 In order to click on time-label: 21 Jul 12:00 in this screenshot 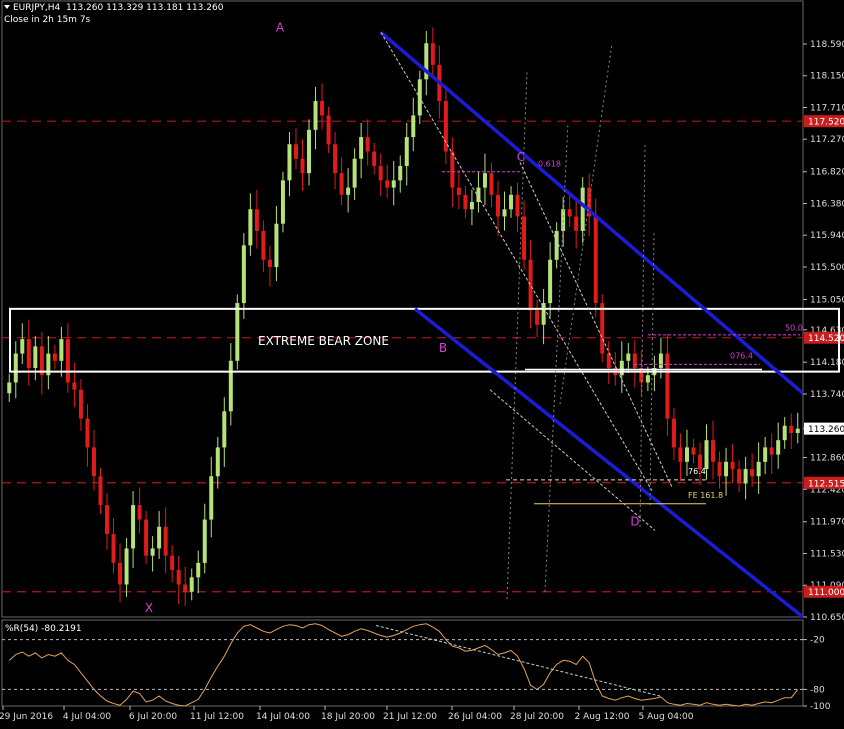, I will do `click(410, 717)`.